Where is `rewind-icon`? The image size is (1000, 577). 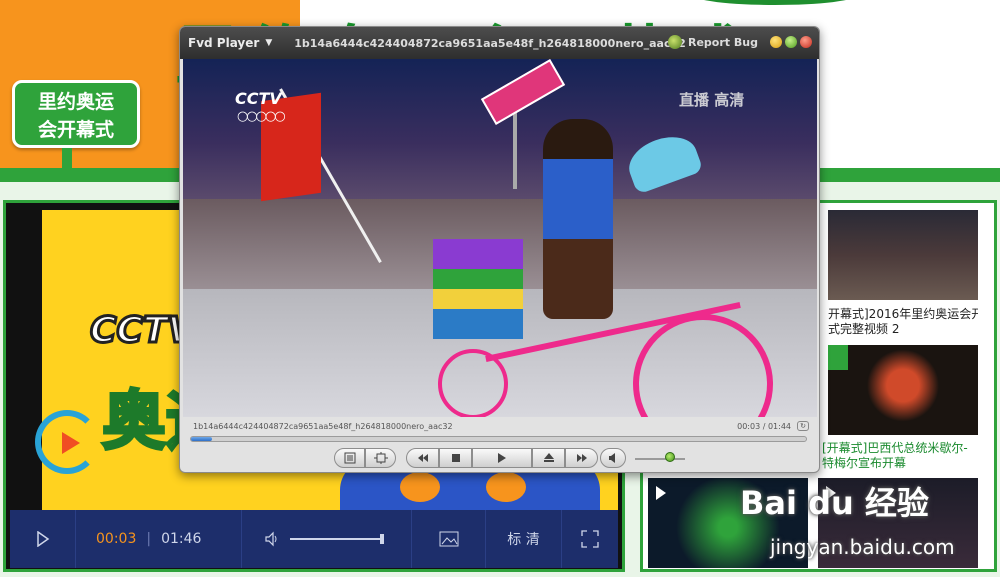 rewind-icon is located at coordinates (422, 458).